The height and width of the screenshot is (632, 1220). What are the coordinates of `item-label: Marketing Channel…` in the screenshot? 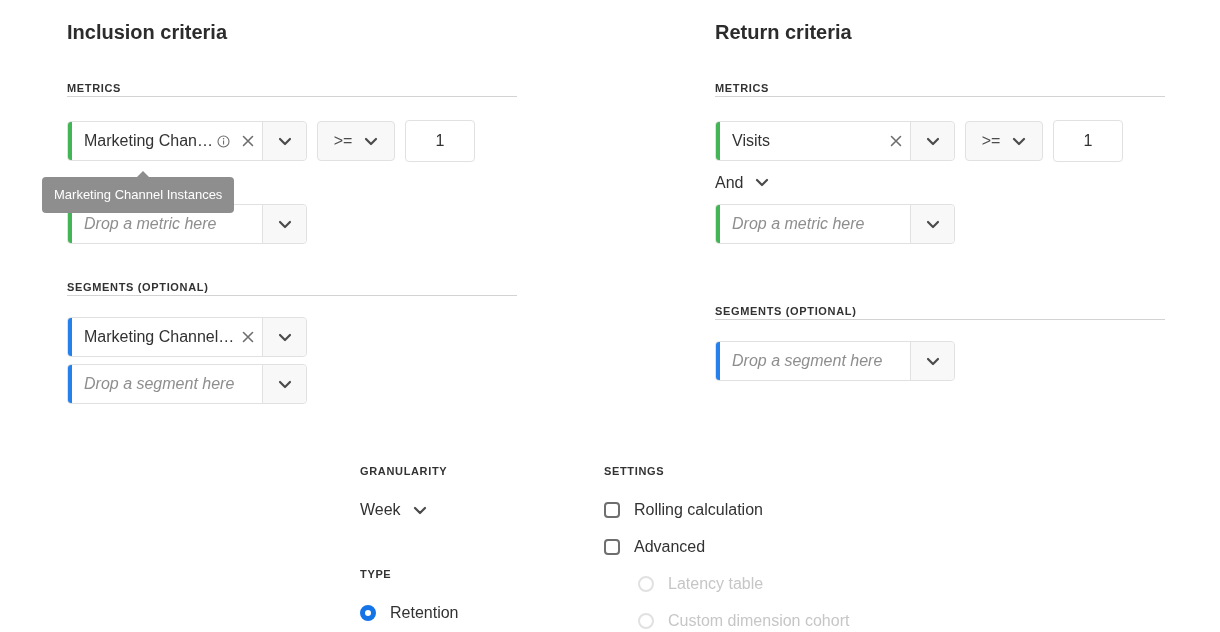 It's located at (159, 337).